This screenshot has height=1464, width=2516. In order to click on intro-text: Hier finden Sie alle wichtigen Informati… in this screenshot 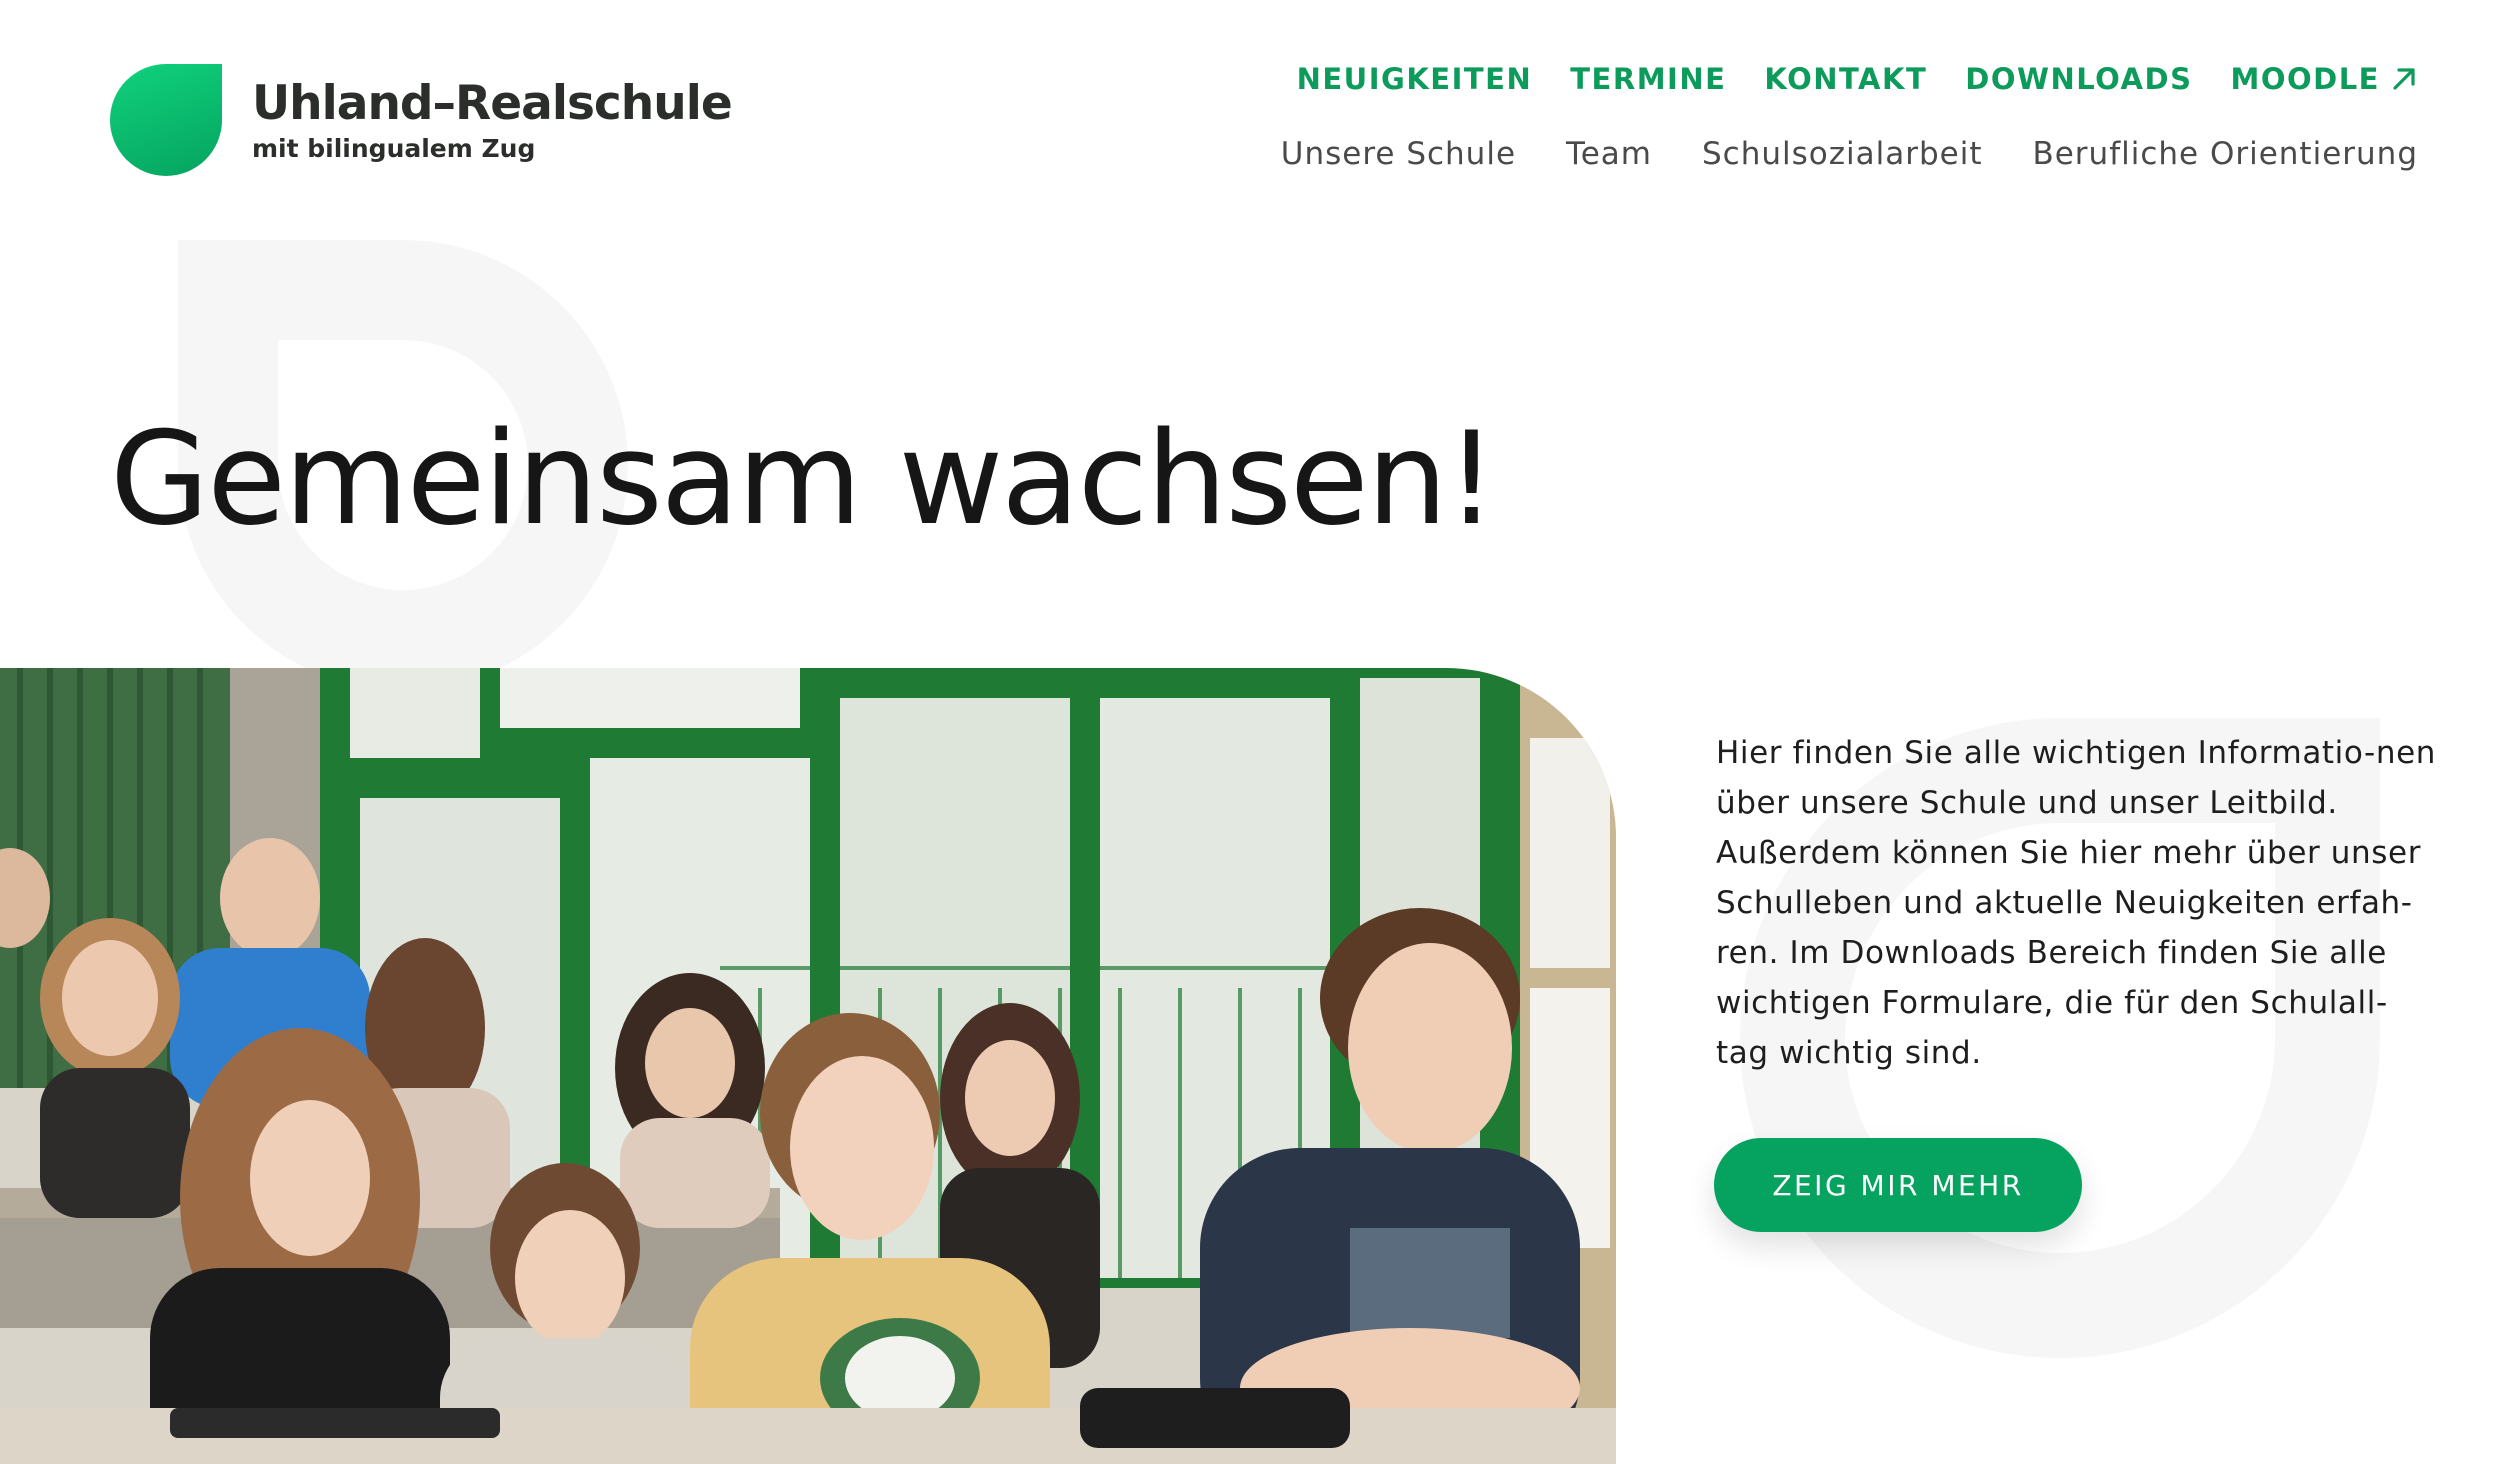, I will do `click(2076, 903)`.